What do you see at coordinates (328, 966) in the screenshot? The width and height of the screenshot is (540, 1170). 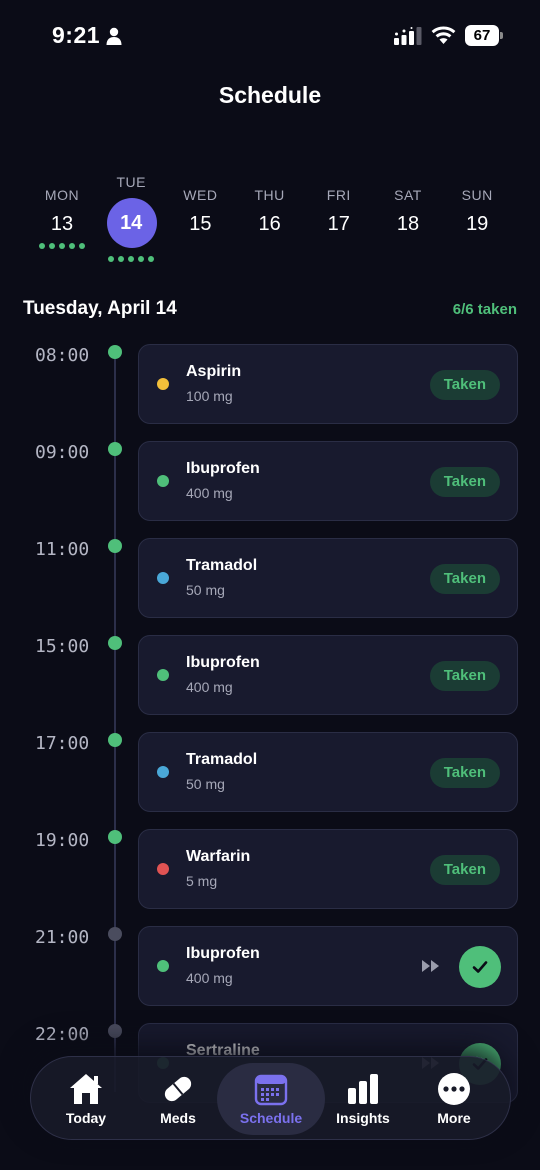 I see `dose-card: Ibuprofen 400 mg` at bounding box center [328, 966].